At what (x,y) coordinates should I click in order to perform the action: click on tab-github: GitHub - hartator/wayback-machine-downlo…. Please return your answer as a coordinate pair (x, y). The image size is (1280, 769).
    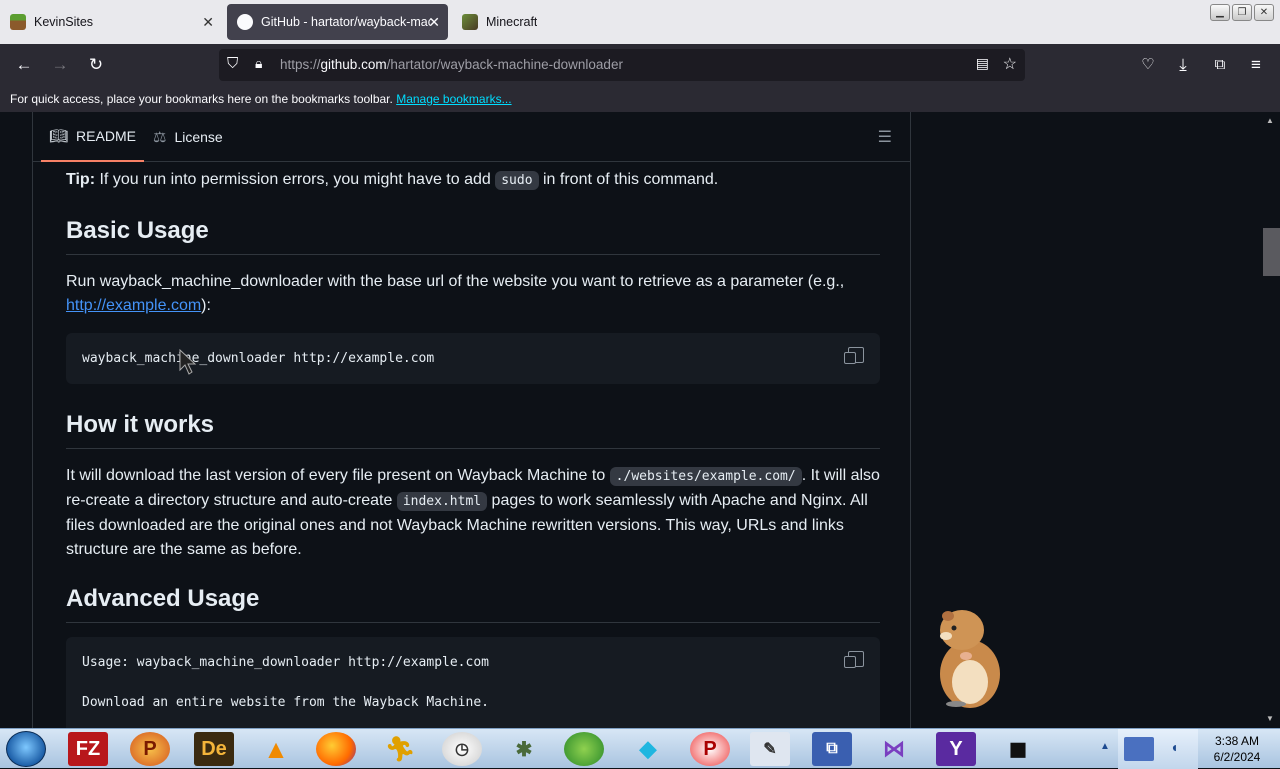
    Looking at the image, I should click on (337, 22).